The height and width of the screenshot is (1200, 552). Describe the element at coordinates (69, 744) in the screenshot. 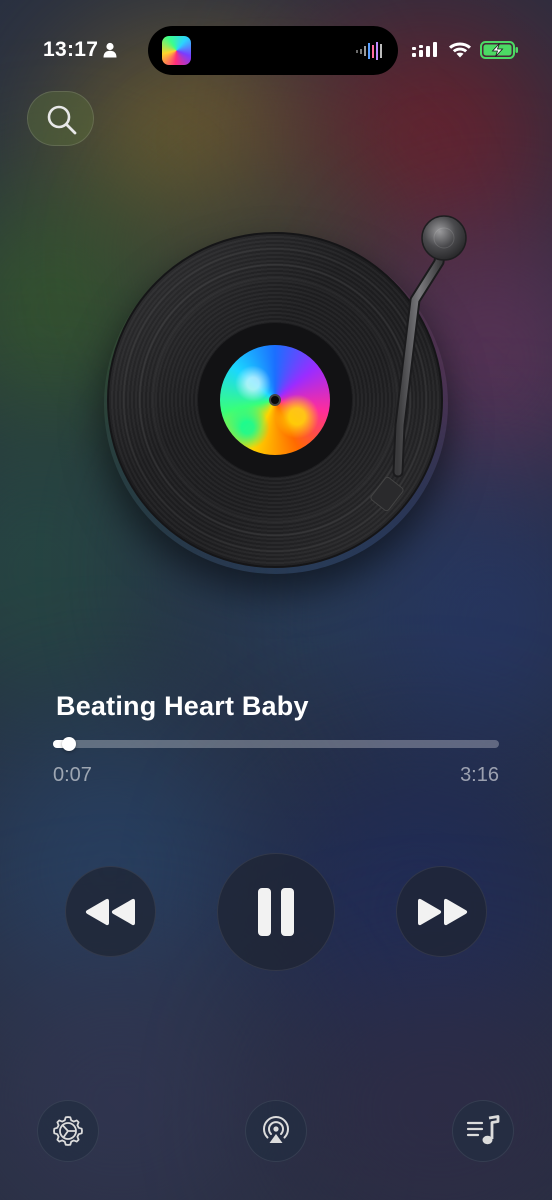

I see `progress-thumb` at that location.